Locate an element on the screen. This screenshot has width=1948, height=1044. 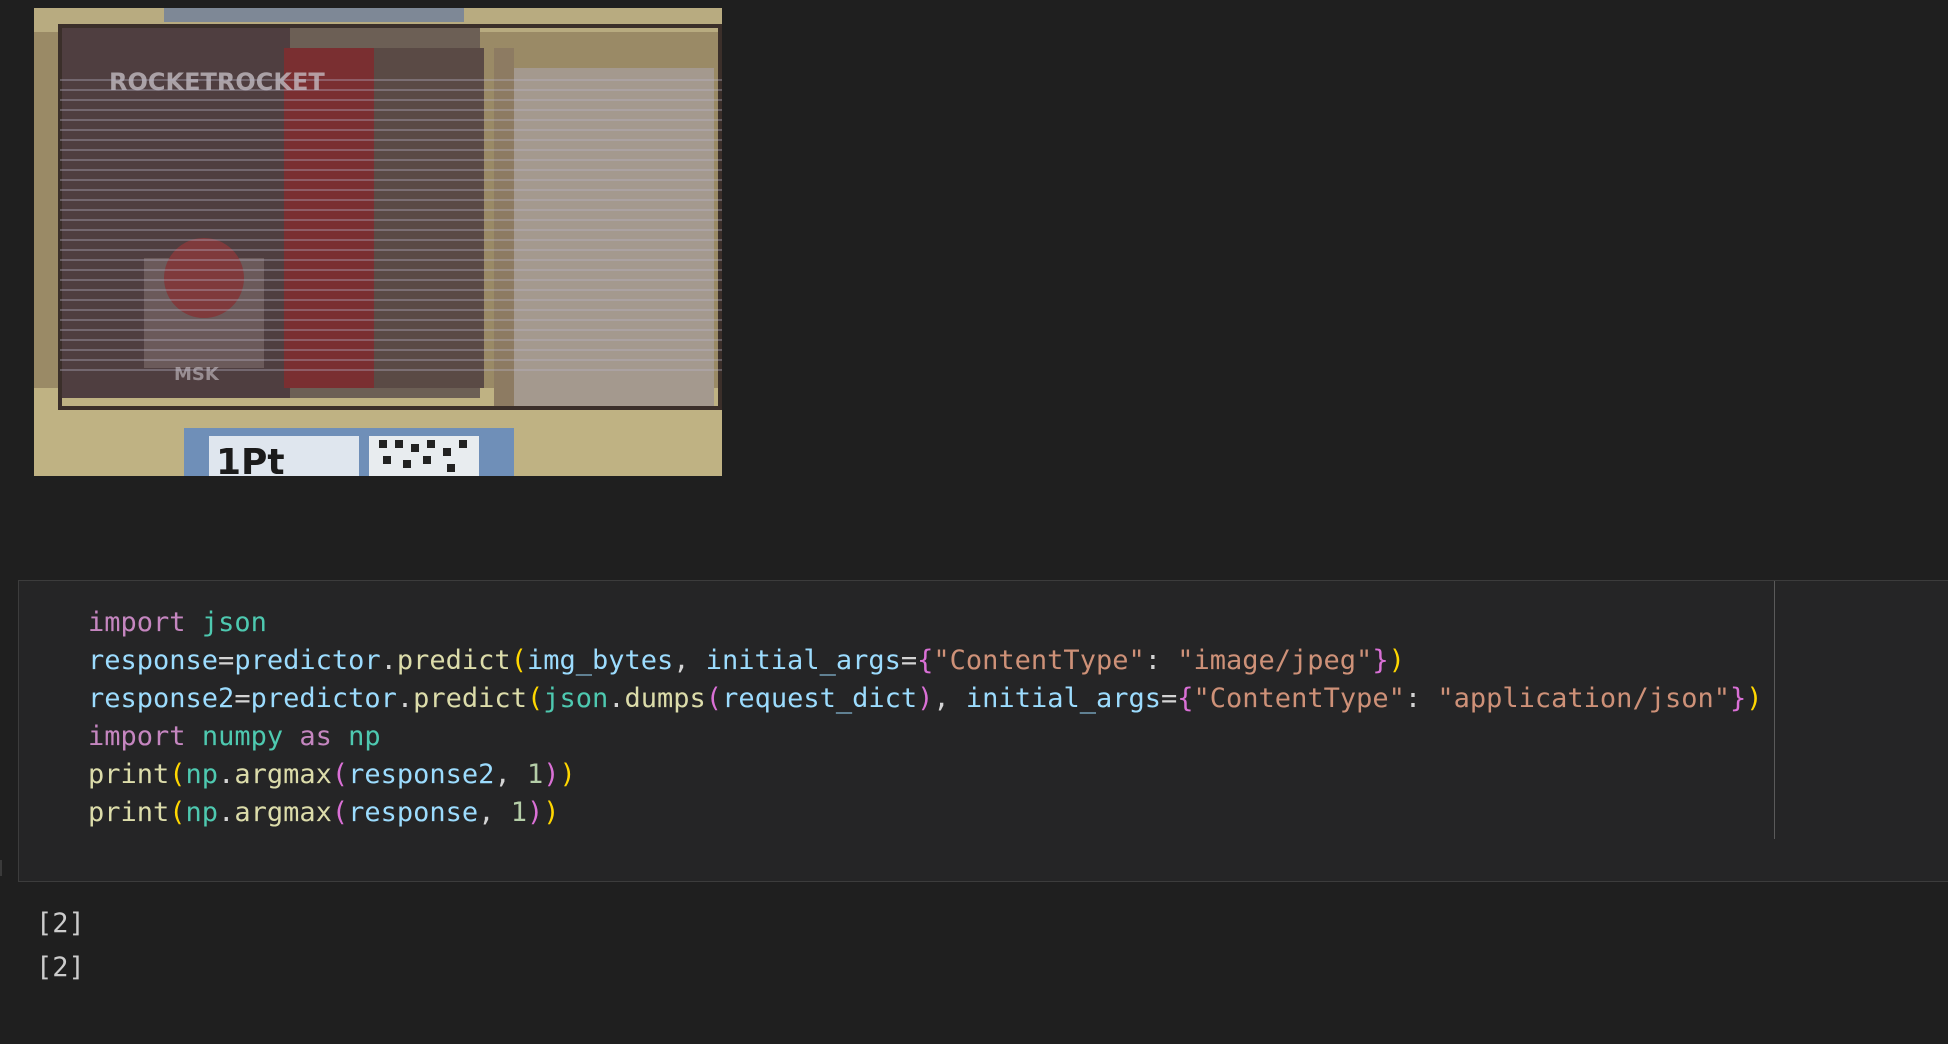
code-token: dumps is located at coordinates (665, 698).